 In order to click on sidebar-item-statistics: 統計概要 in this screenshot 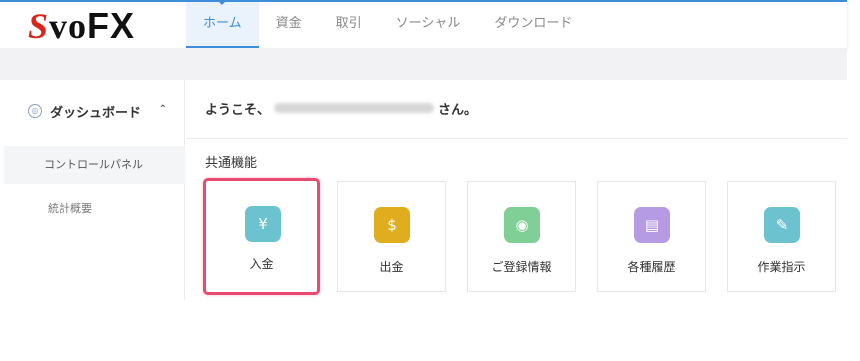, I will do `click(94, 209)`.